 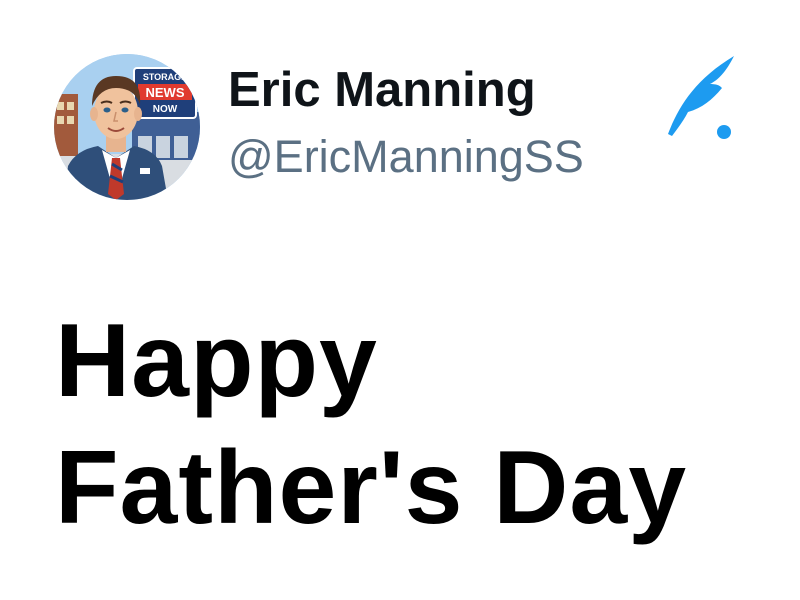 What do you see at coordinates (382, 90) in the screenshot?
I see `author-display-name: Eric Manning` at bounding box center [382, 90].